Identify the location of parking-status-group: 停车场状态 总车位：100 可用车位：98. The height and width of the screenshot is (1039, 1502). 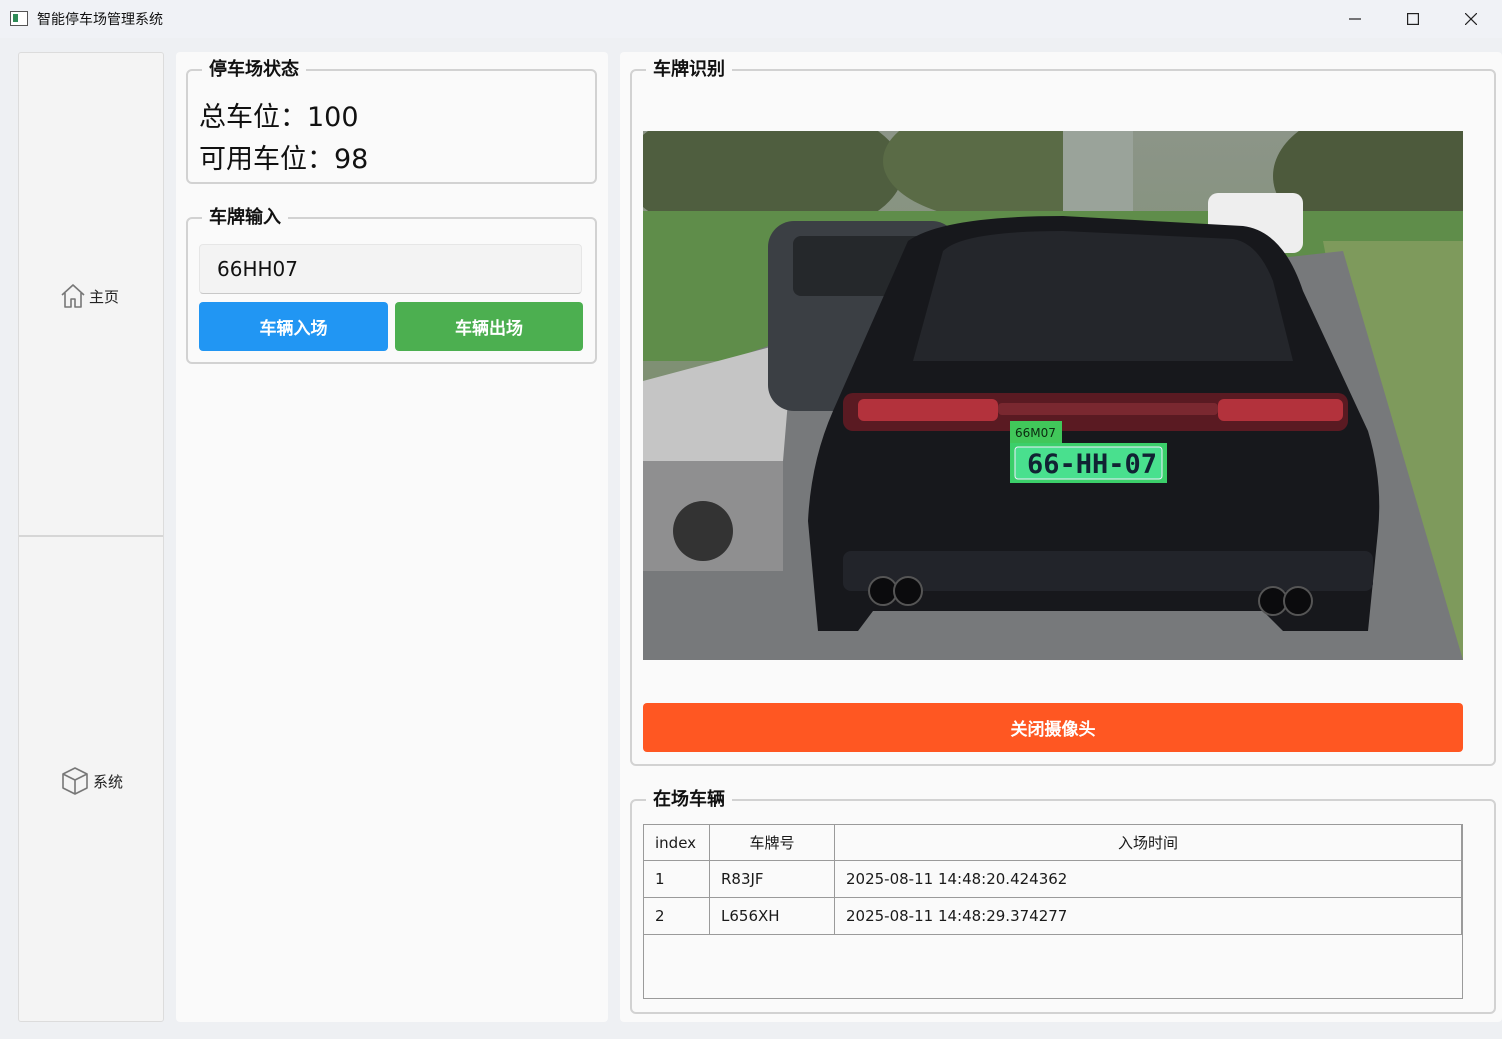
(391, 122).